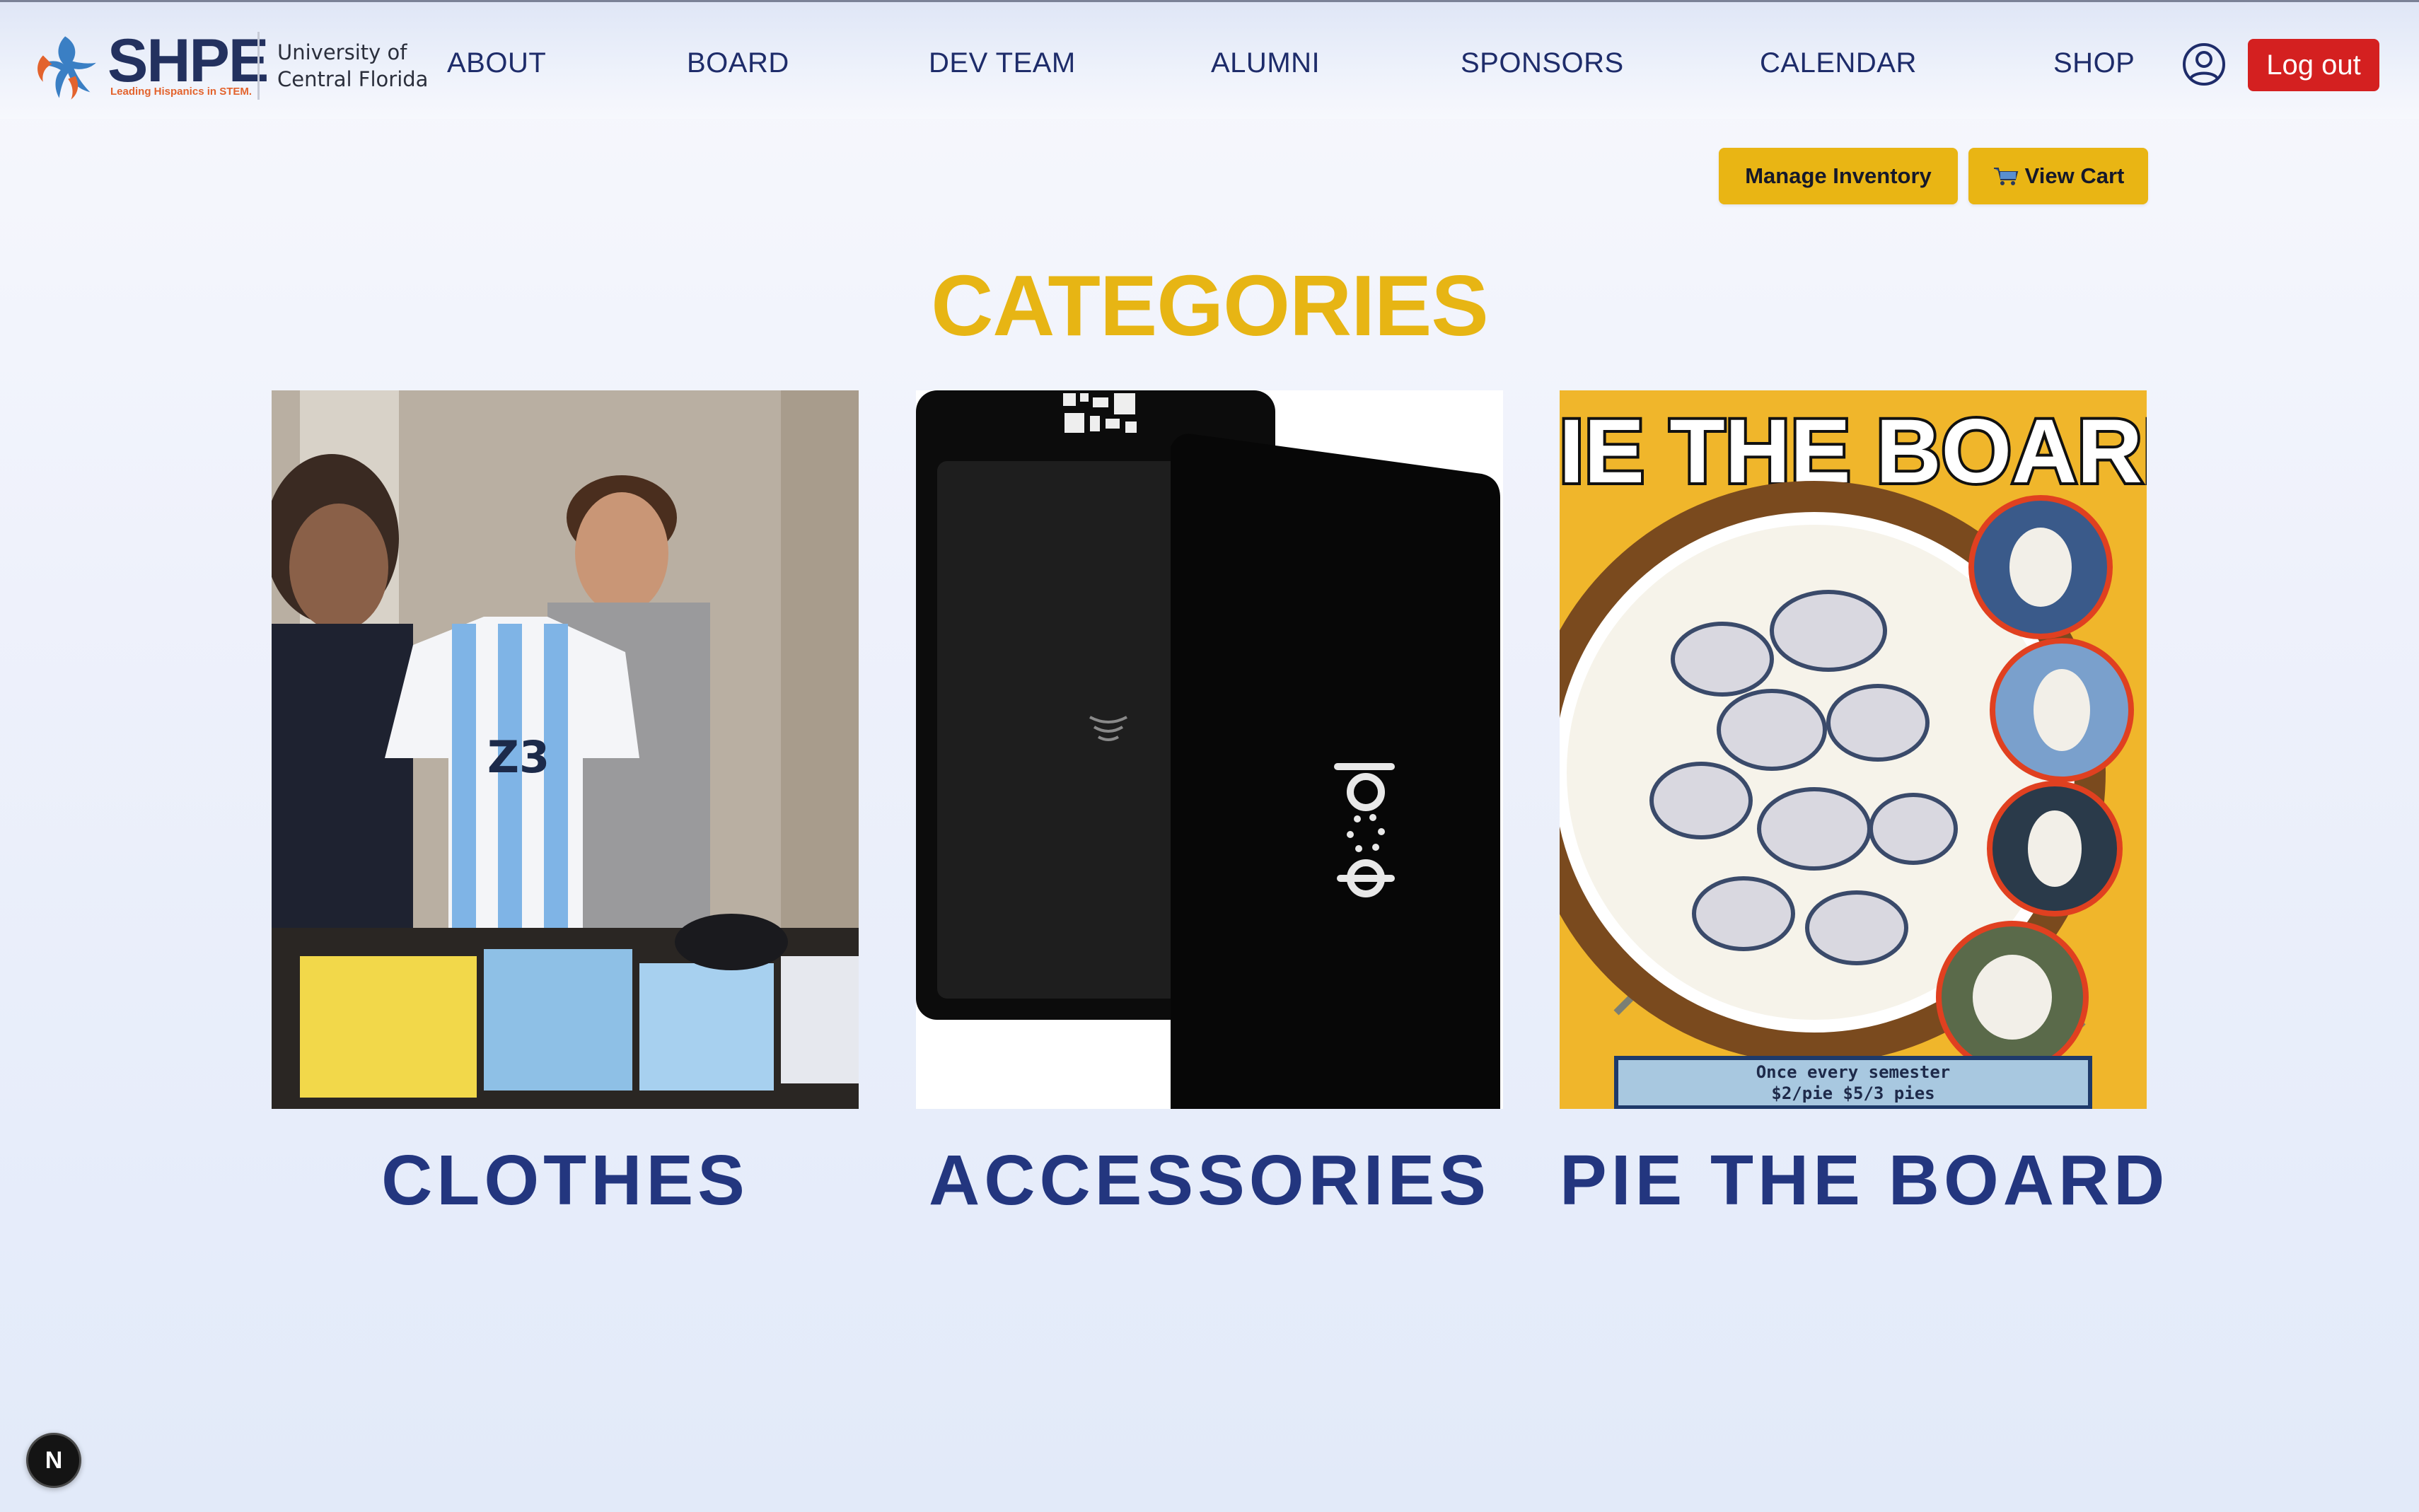  I want to click on shopping-cart-icon, so click(2005, 176).